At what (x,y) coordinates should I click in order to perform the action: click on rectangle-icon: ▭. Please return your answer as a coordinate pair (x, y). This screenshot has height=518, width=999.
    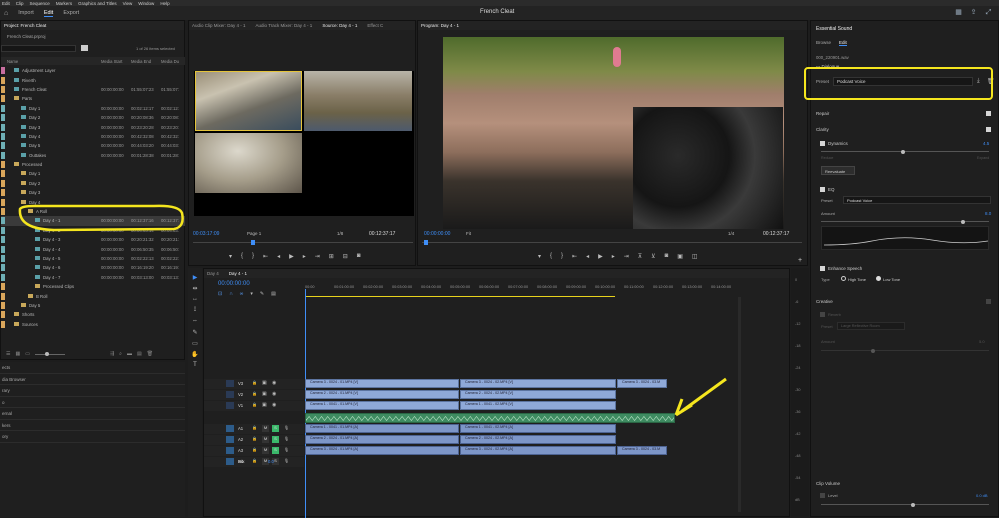
    Looking at the image, I should click on (195, 345).